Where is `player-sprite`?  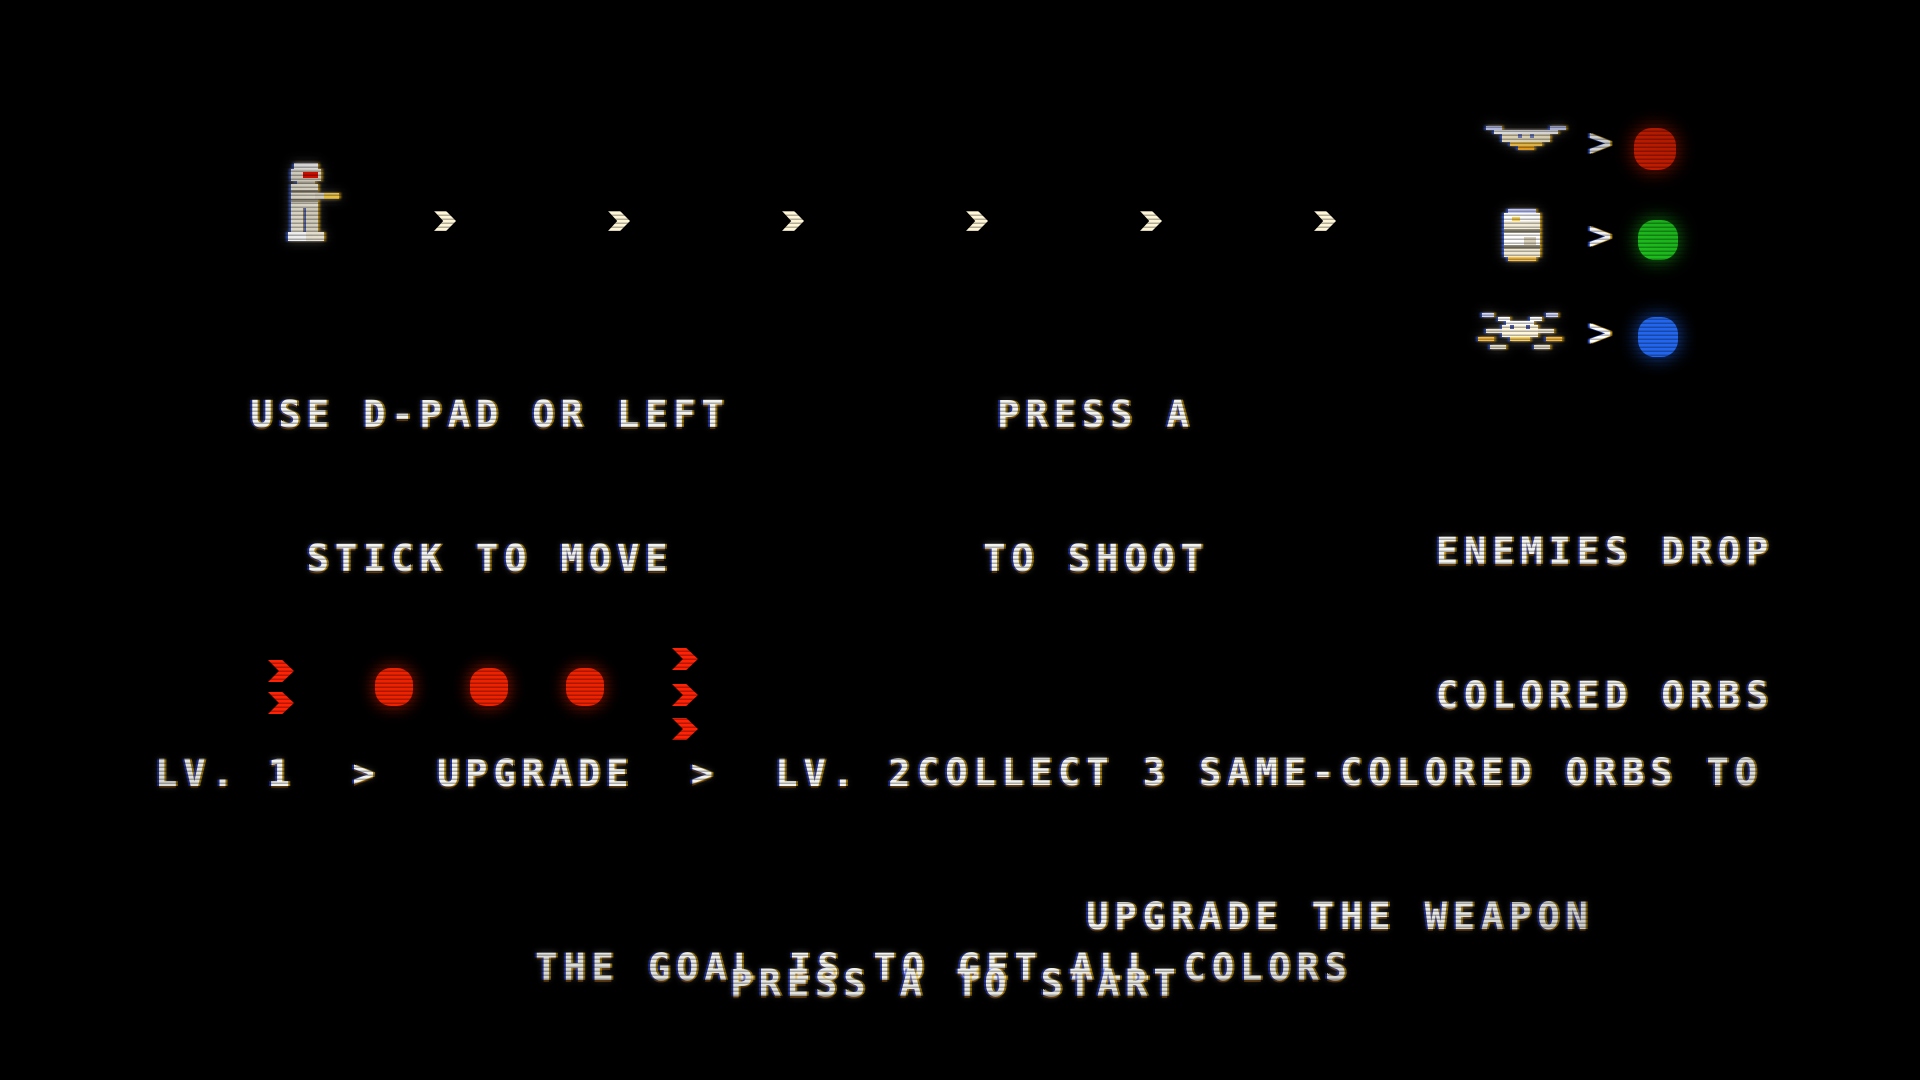 player-sprite is located at coordinates (309, 202).